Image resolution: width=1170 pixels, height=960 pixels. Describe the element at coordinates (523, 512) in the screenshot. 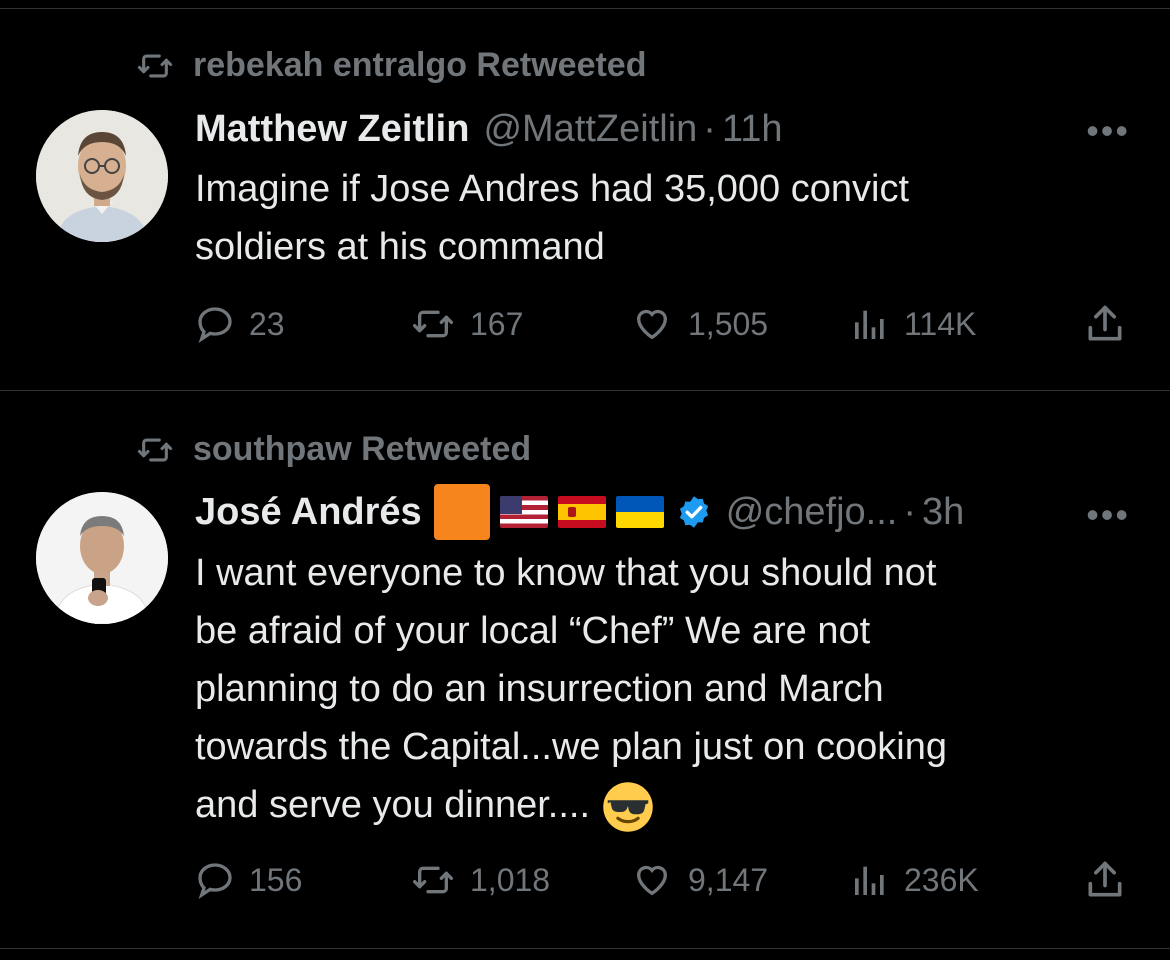

I see `us-flag-icon` at that location.